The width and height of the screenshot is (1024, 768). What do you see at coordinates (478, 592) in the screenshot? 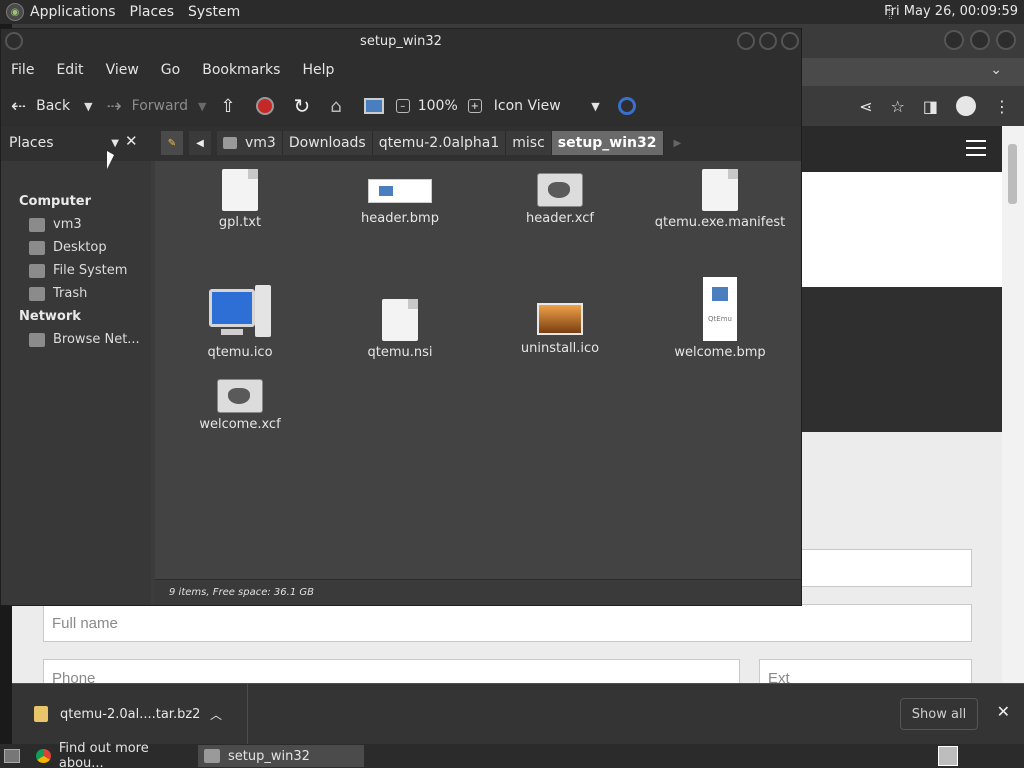
I see `fm-statusbar: 9 items, Free space: 36.1 GB` at bounding box center [478, 592].